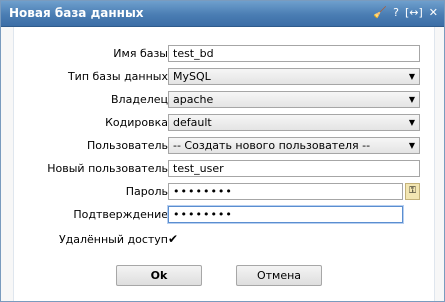 This screenshot has height=302, width=445. Describe the element at coordinates (139, 99) in the screenshot. I see `owner-label: Владелец` at that location.